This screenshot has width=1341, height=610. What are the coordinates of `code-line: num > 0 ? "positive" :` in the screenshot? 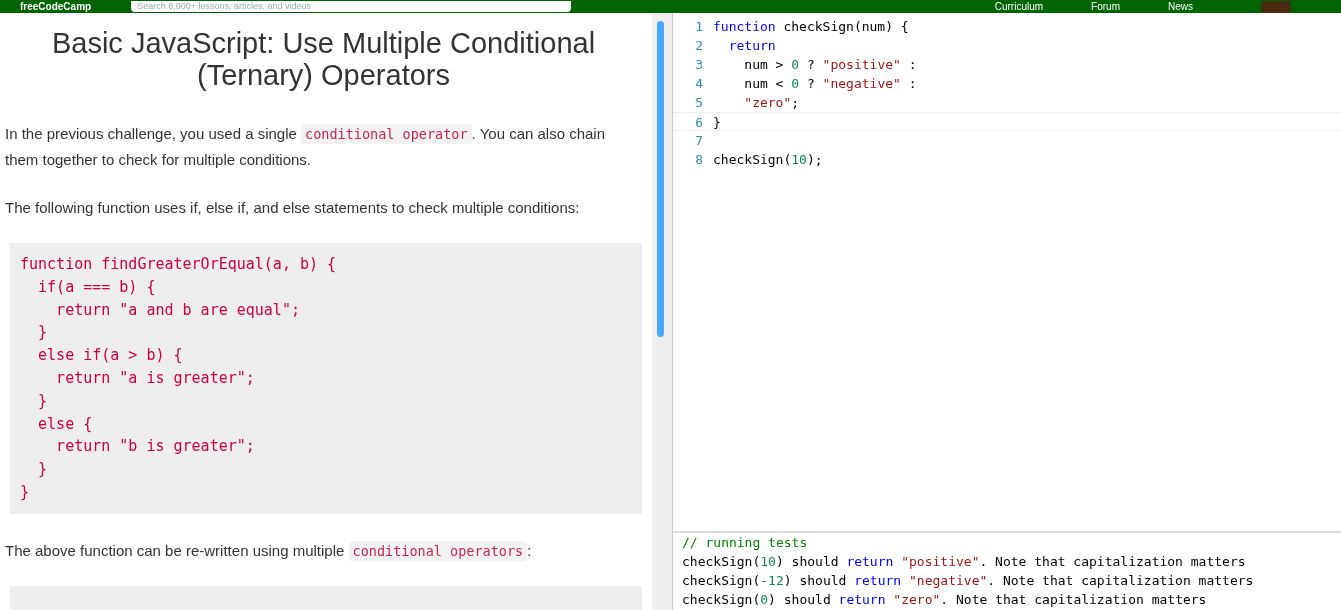 It's located at (830, 65).